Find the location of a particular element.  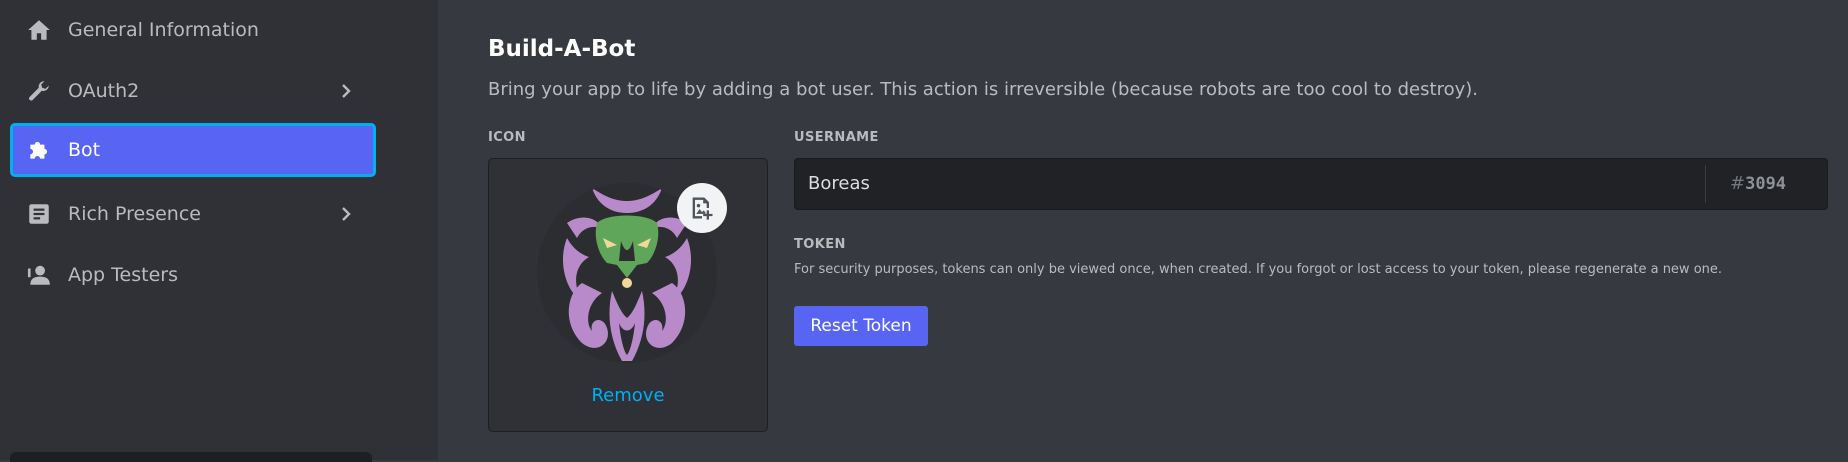

username-value: Boreas is located at coordinates (839, 183).